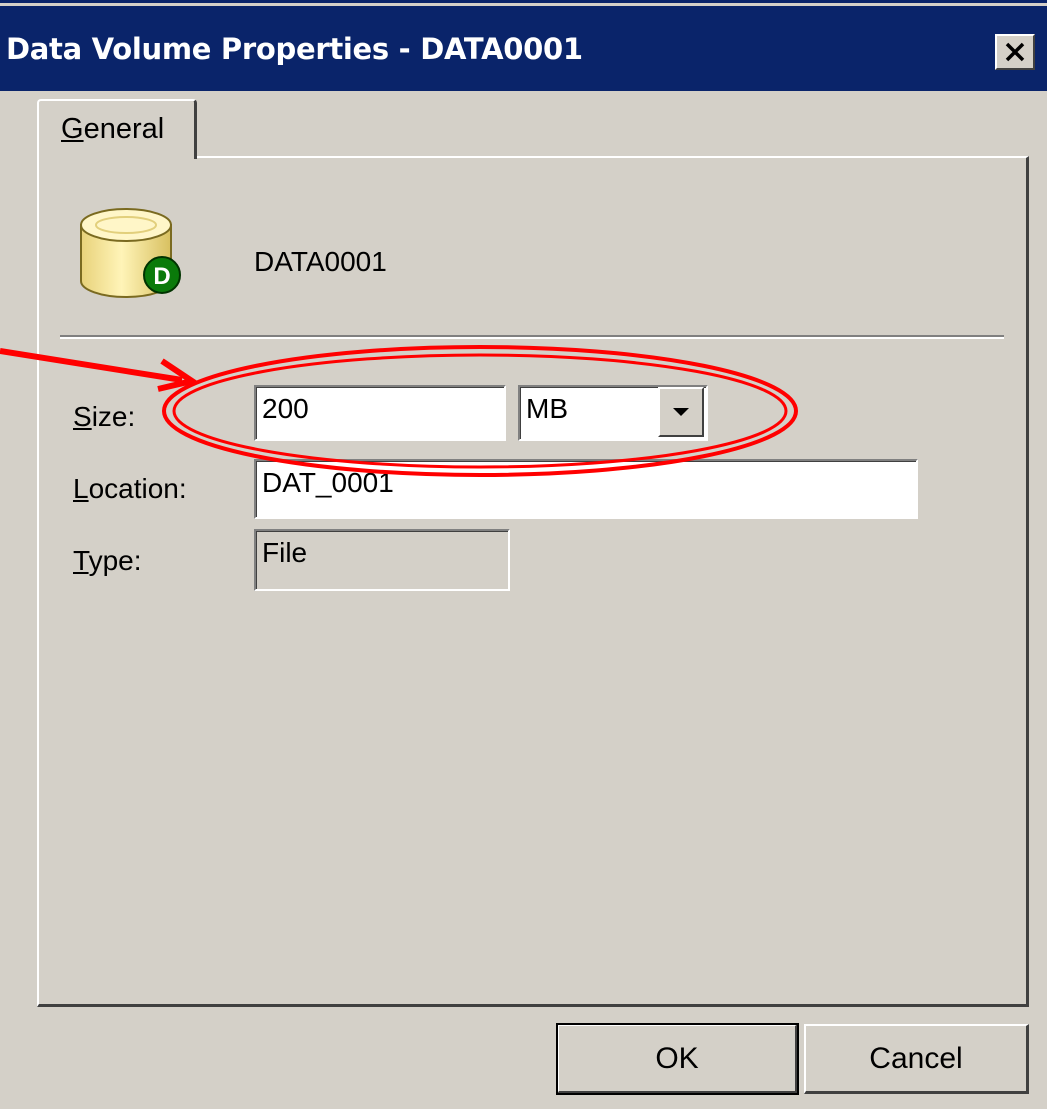 The image size is (1047, 1112). I want to click on title-bar: Data Volume Properties - DATA0001, so click(523, 48).